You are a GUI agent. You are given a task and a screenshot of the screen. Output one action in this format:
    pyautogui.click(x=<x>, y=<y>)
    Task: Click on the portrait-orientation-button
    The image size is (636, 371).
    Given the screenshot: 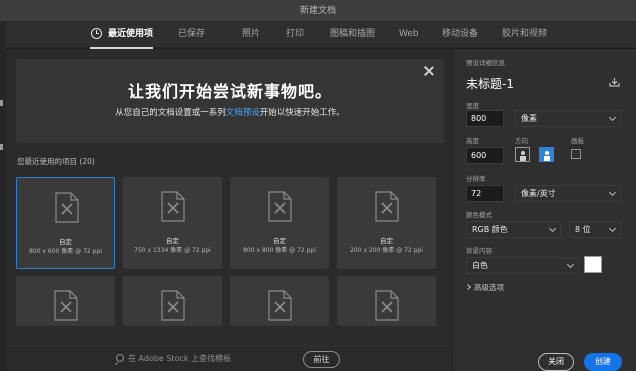 What is the action you would take?
    pyautogui.click(x=522, y=154)
    